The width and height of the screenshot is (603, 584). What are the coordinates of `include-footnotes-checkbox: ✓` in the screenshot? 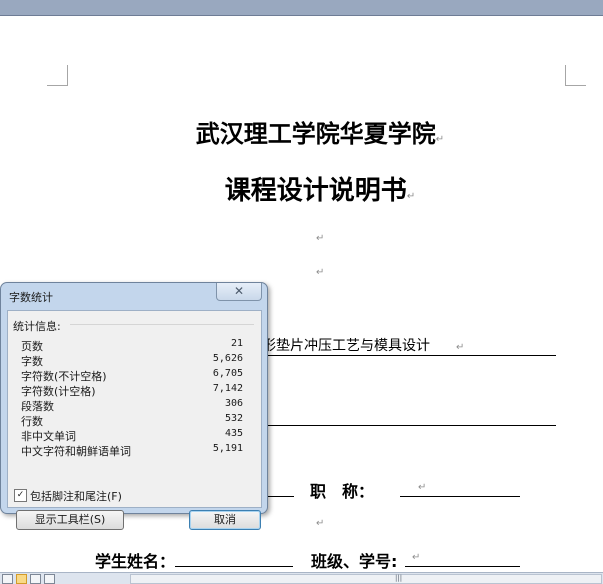 It's located at (20, 495).